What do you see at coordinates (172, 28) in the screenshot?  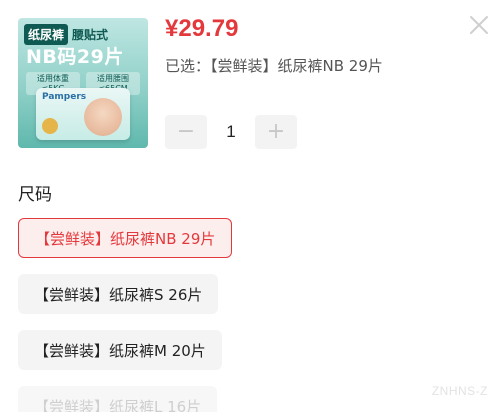 I see `price-currency-symbol: ¥` at bounding box center [172, 28].